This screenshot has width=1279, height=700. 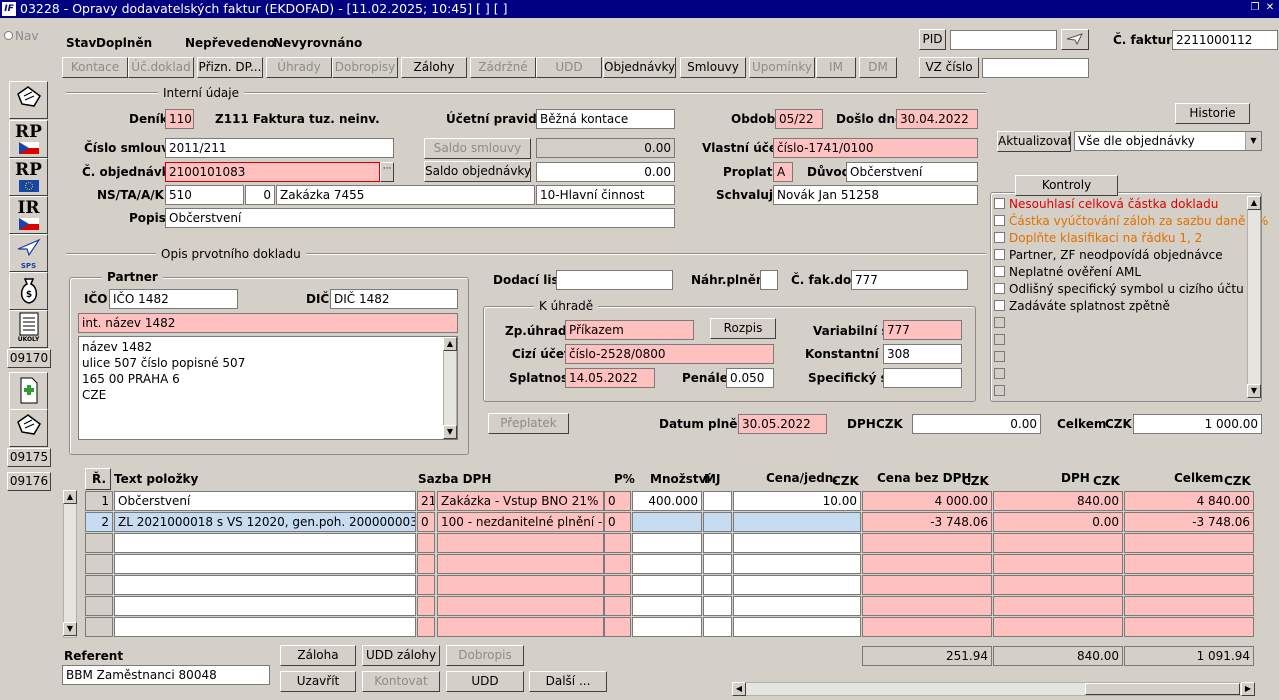 What do you see at coordinates (520, 543) in the screenshot?
I see `grid-cell-sazba` at bounding box center [520, 543].